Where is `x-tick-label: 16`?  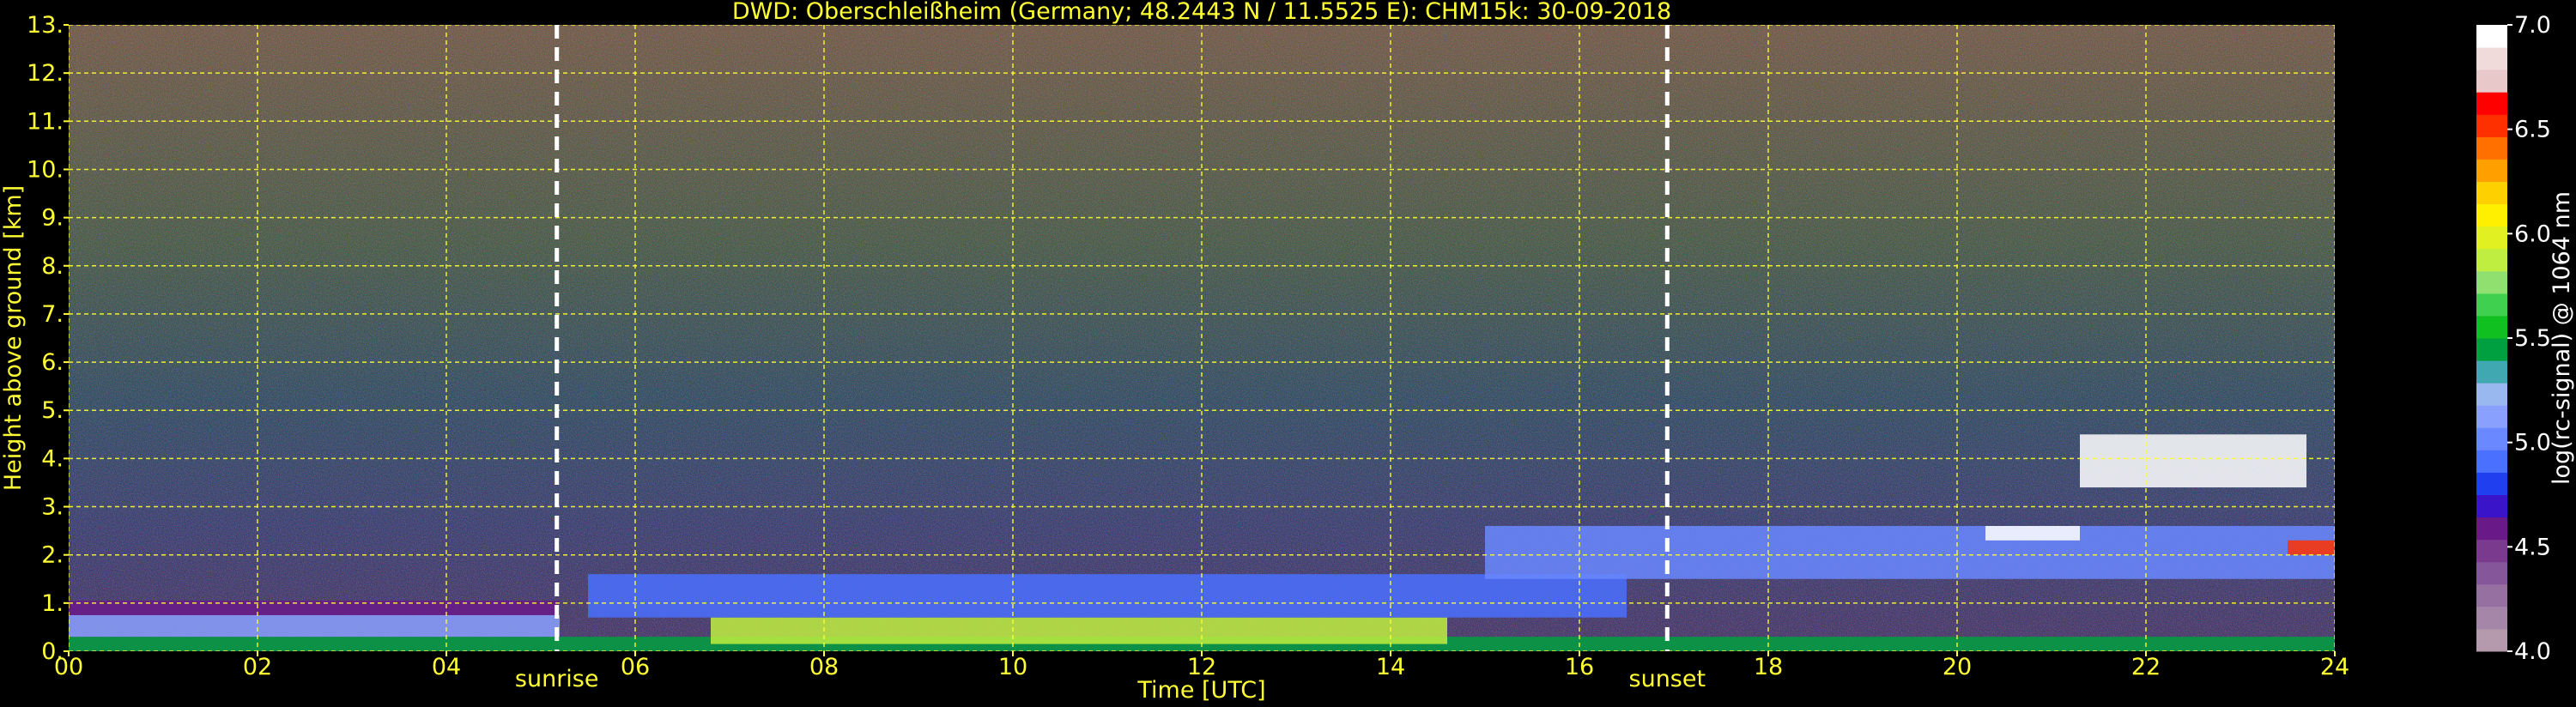 x-tick-label: 16 is located at coordinates (1579, 667).